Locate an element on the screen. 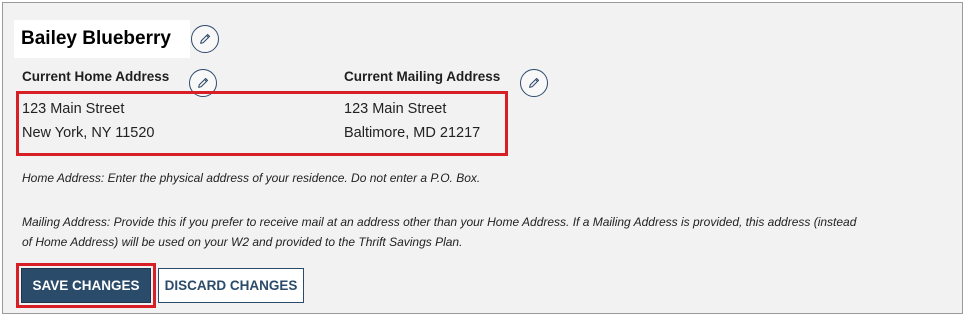 This screenshot has height=318, width=967. edit-mailing-address-button is located at coordinates (534, 83).